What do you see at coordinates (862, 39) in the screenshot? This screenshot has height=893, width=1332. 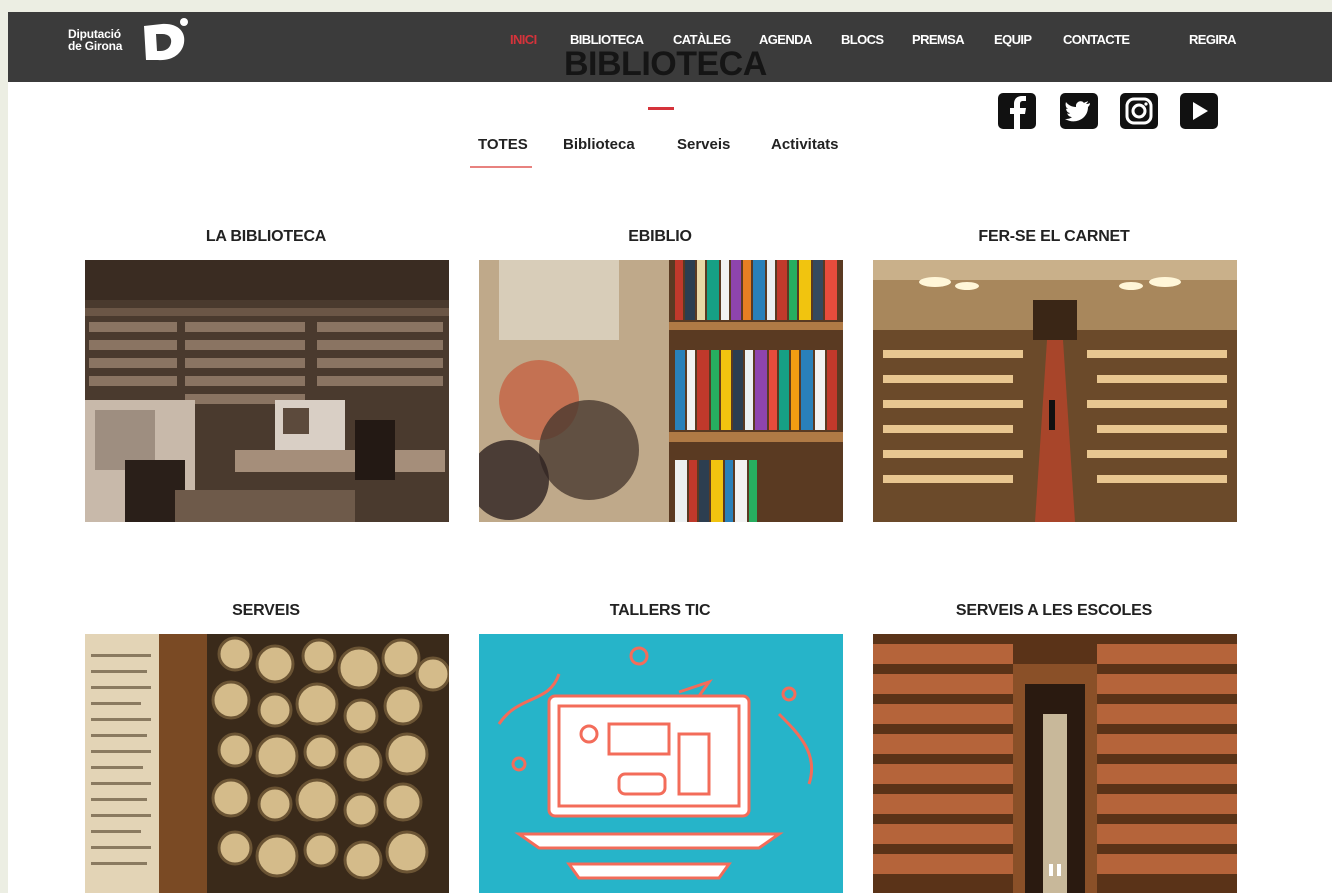 I see `nav-item-blocs: BLOCS` at bounding box center [862, 39].